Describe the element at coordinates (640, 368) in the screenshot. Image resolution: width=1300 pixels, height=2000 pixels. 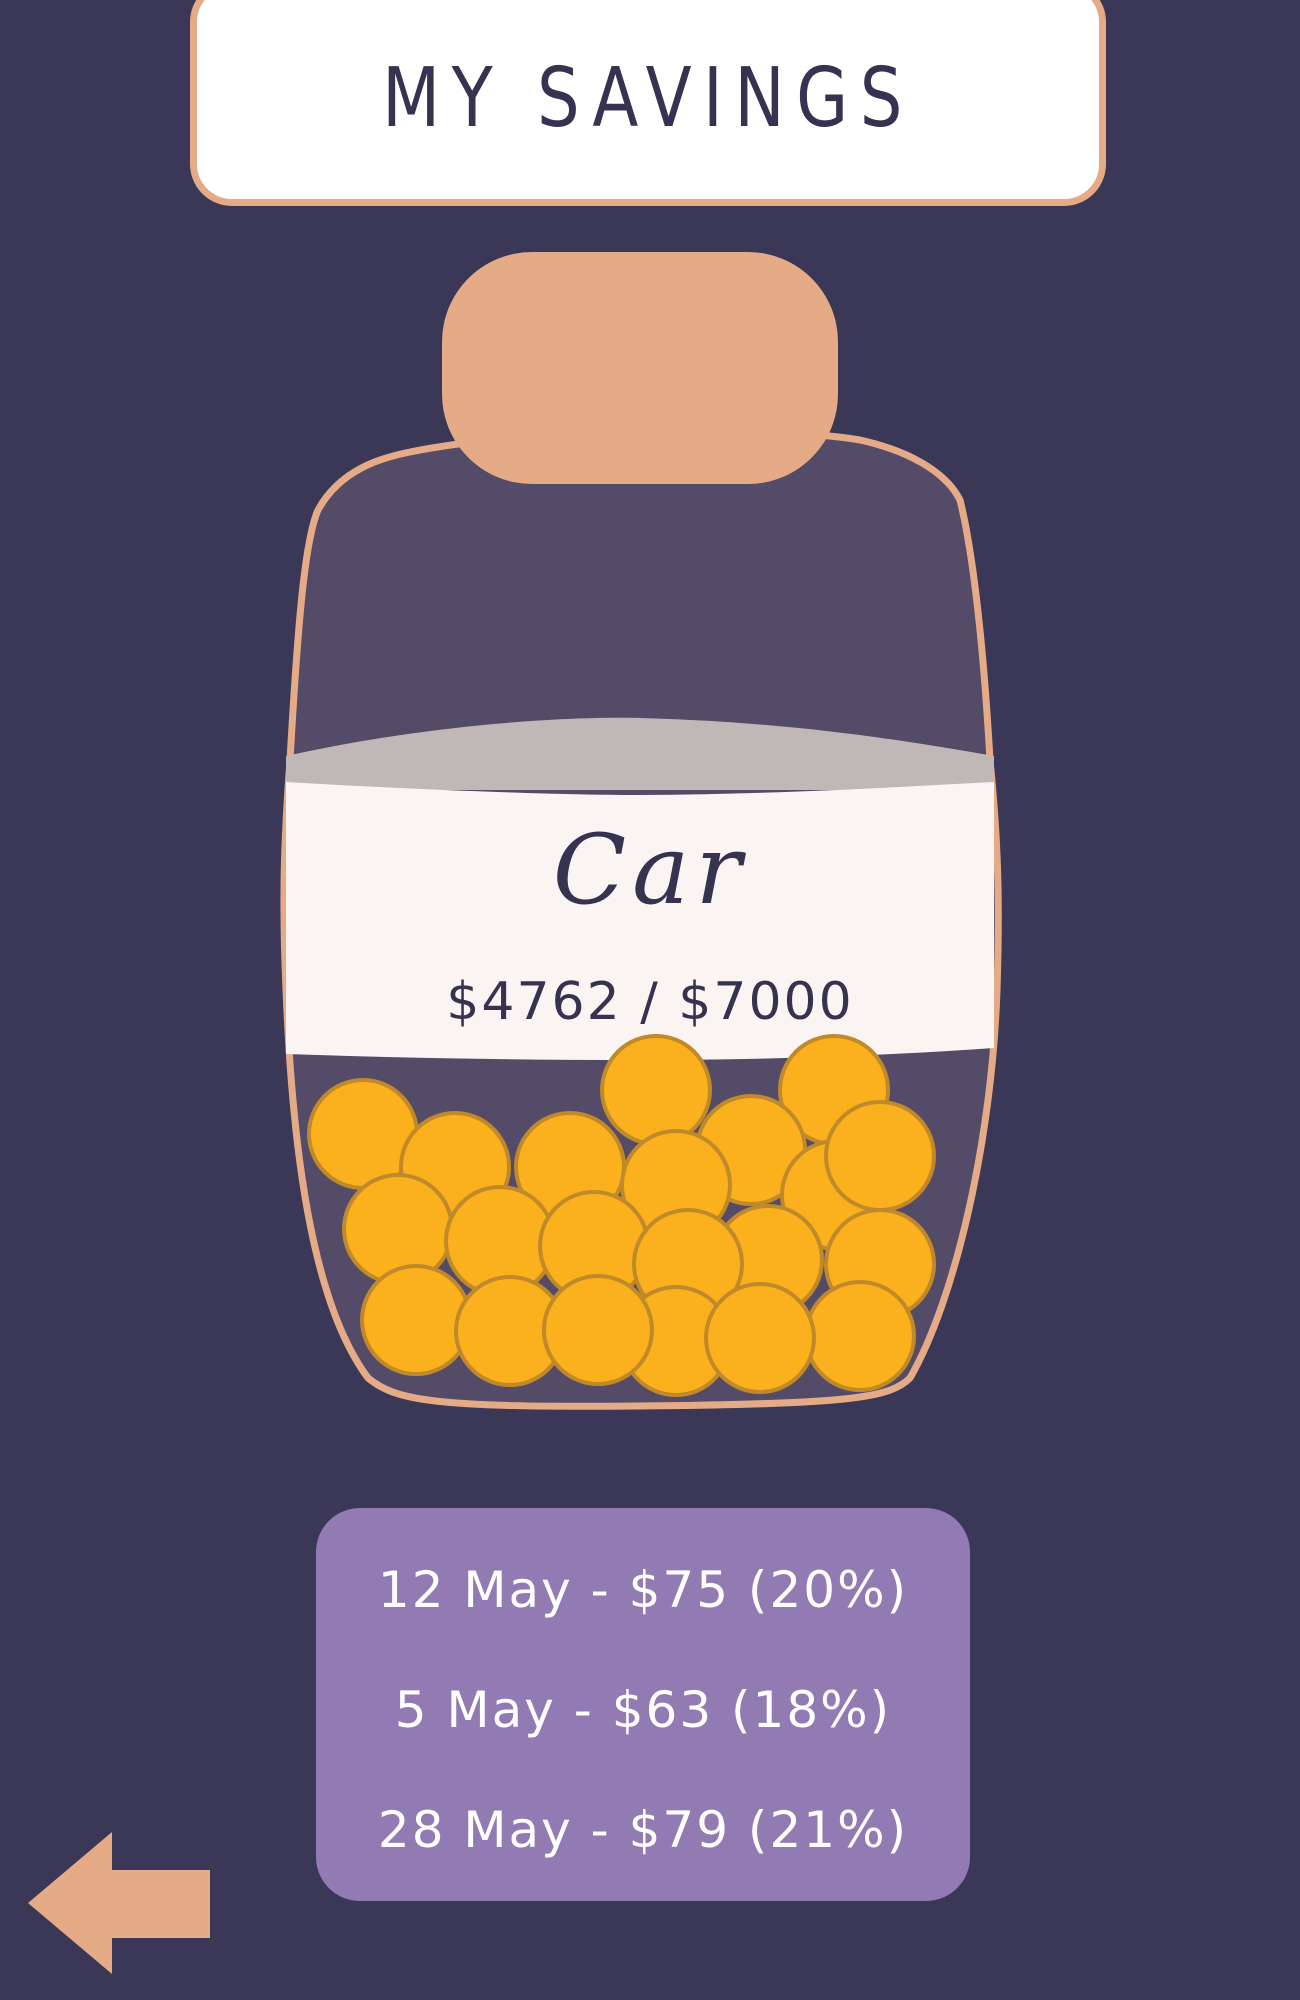
I see `jar-lid` at that location.